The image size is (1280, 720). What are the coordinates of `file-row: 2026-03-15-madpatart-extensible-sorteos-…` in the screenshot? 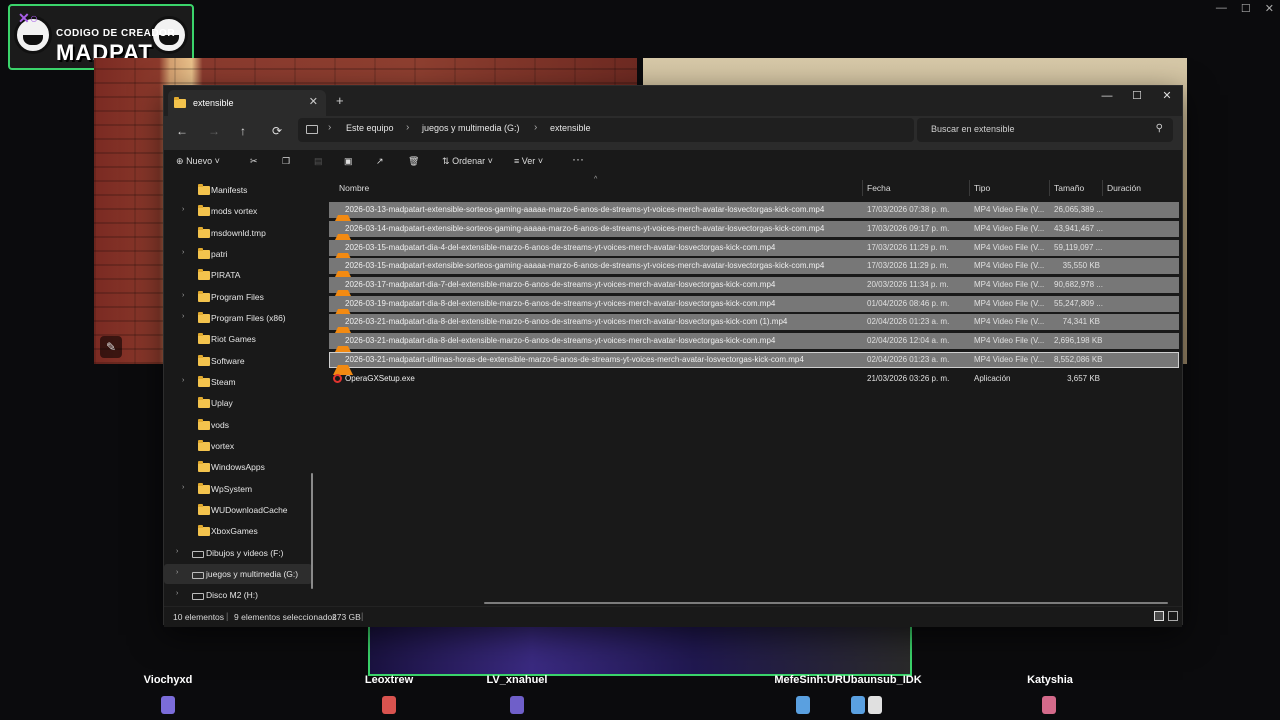 It's located at (754, 269).